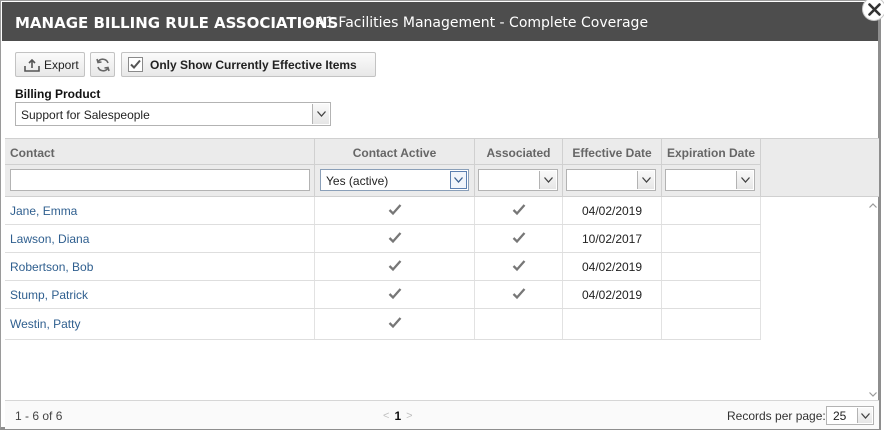  I want to click on contact-cell: Westin, Patty, so click(160, 324).